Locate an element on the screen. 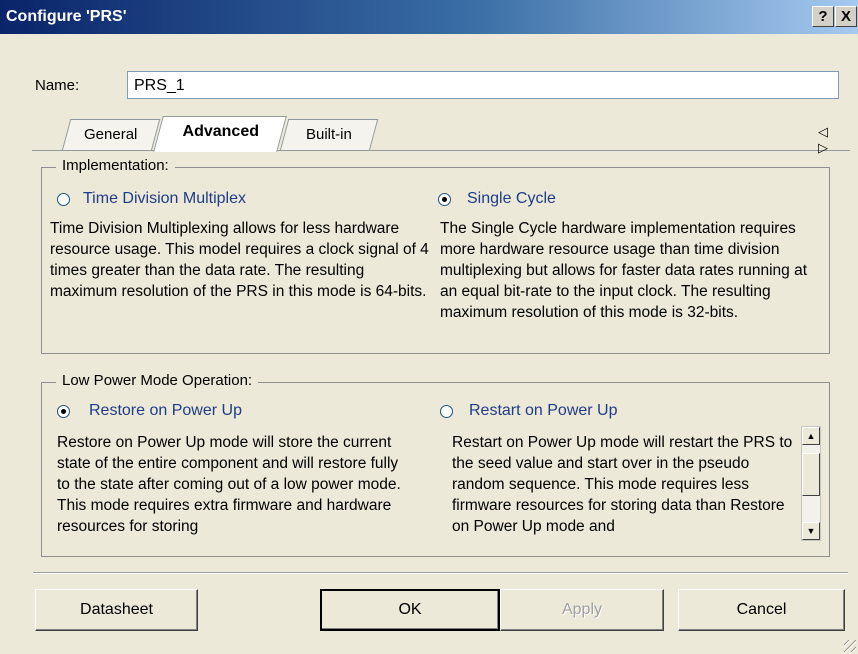 The width and height of the screenshot is (858, 654). button-separator is located at coordinates (440, 573).